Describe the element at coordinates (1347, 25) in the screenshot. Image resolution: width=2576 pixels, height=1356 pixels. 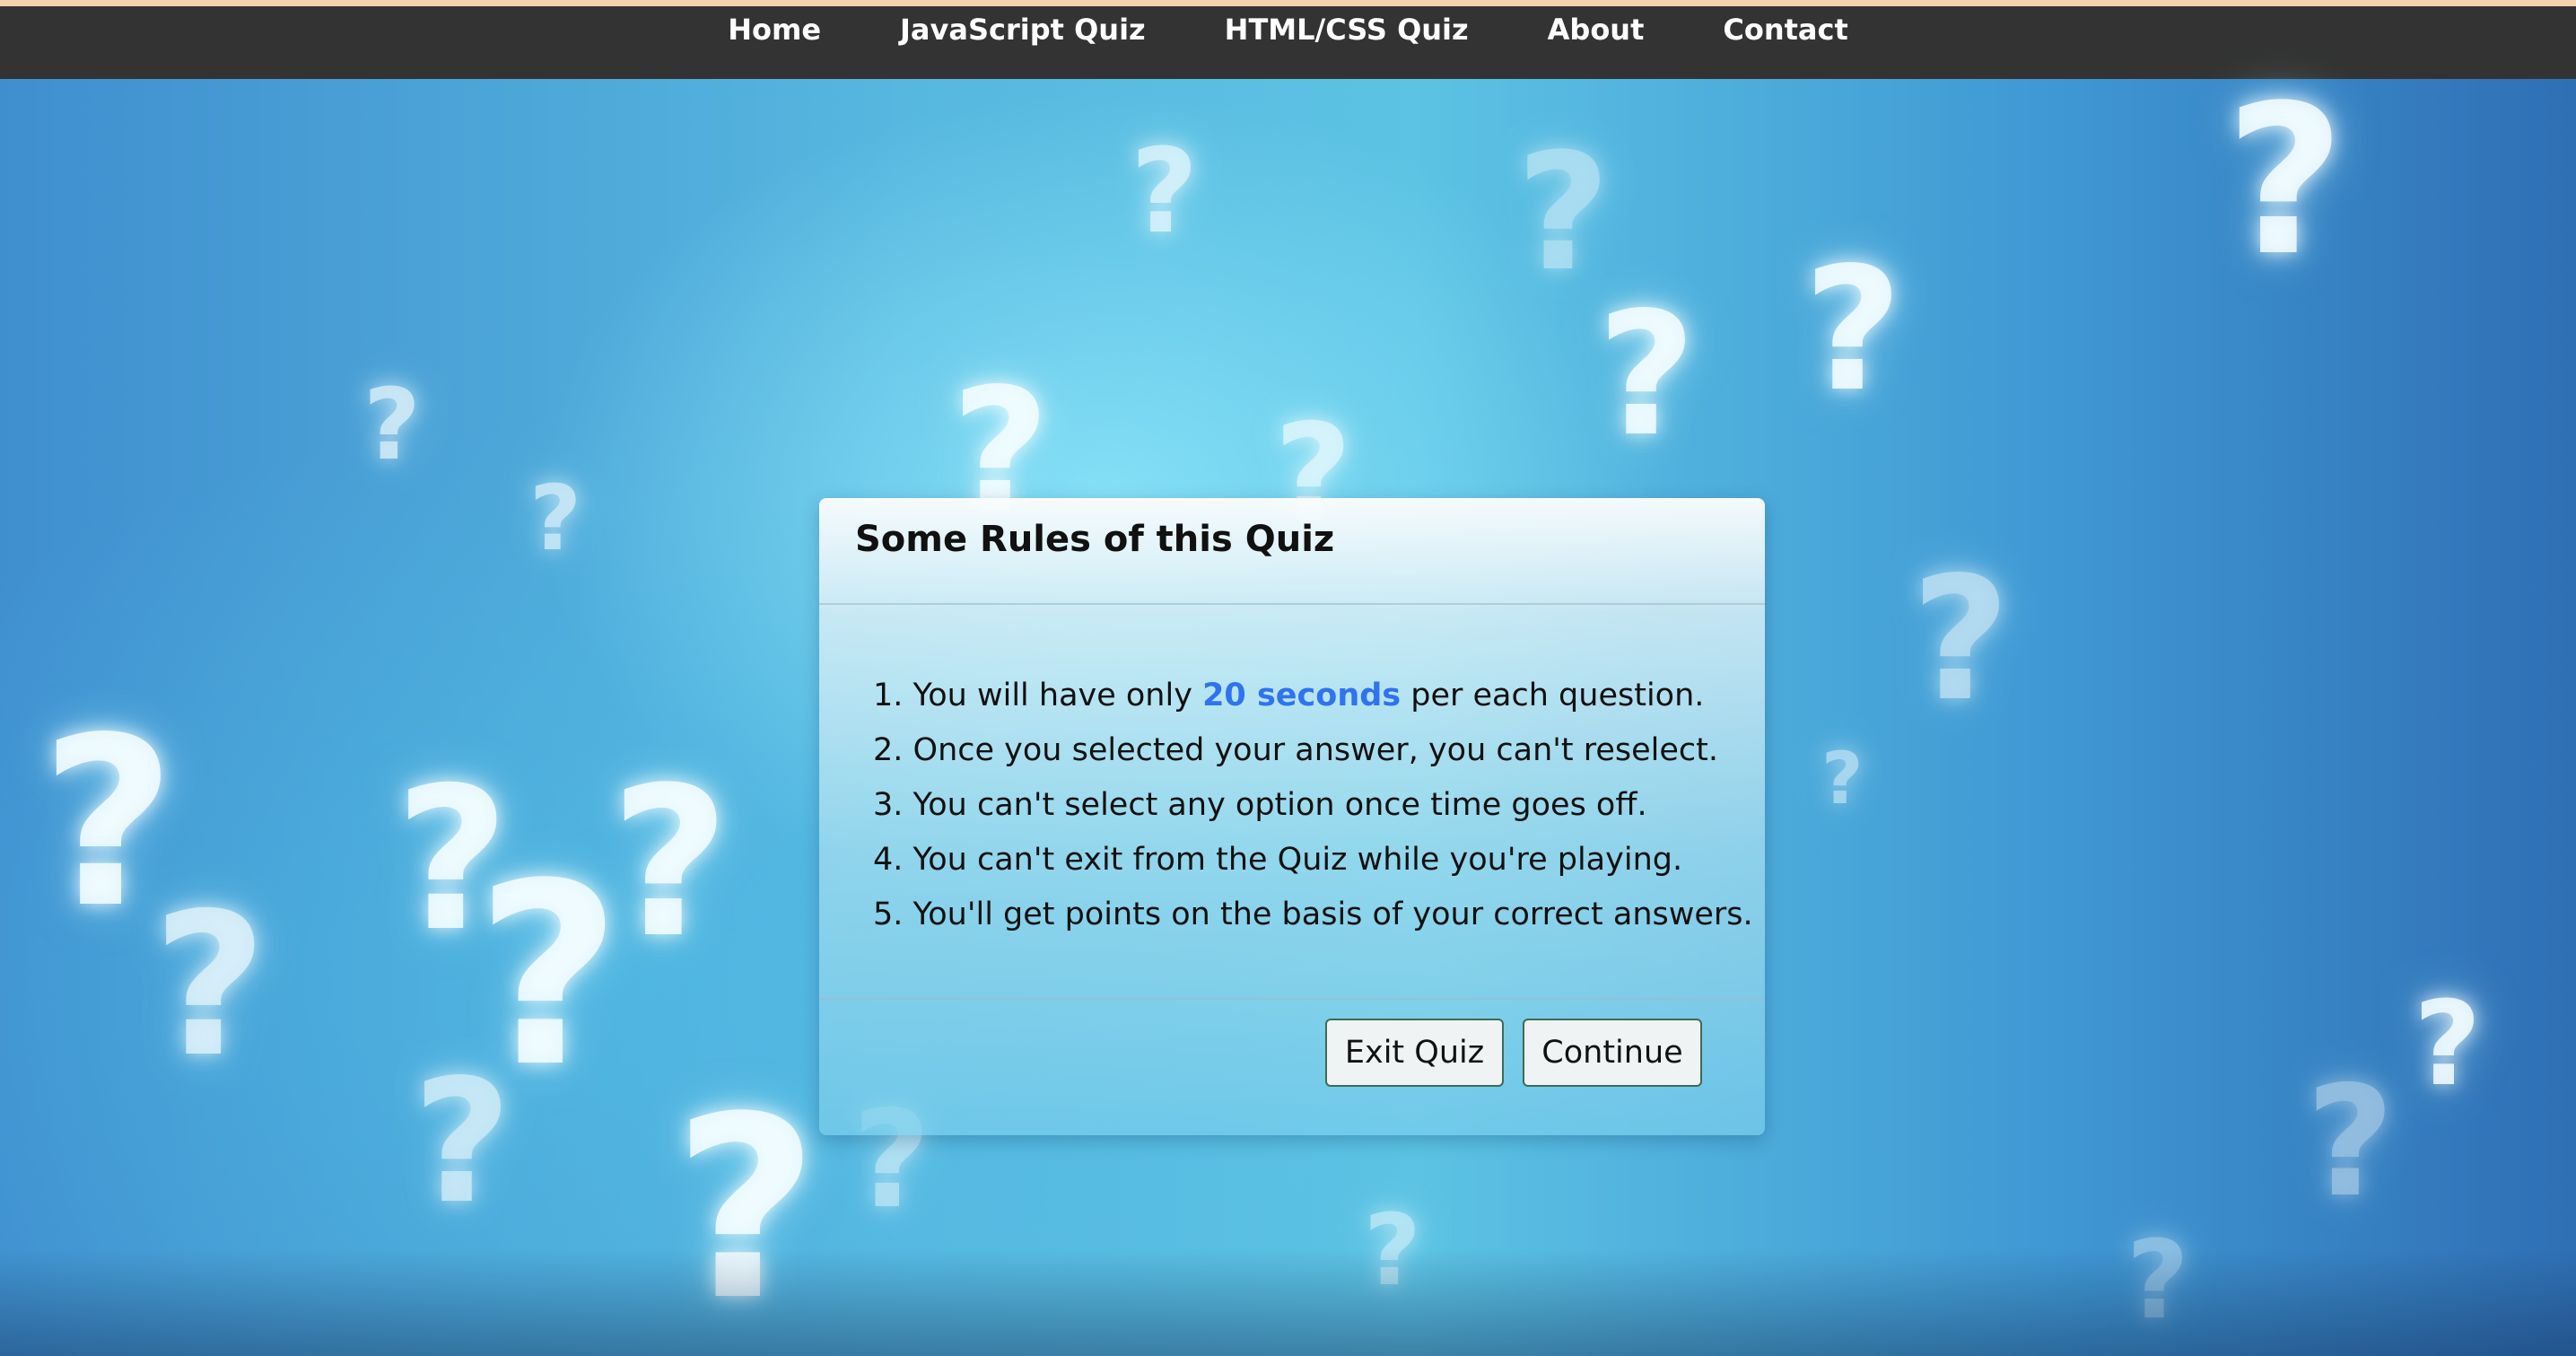
I see `nav-html-css-quiz-link: HTML/CSS Quiz` at that location.